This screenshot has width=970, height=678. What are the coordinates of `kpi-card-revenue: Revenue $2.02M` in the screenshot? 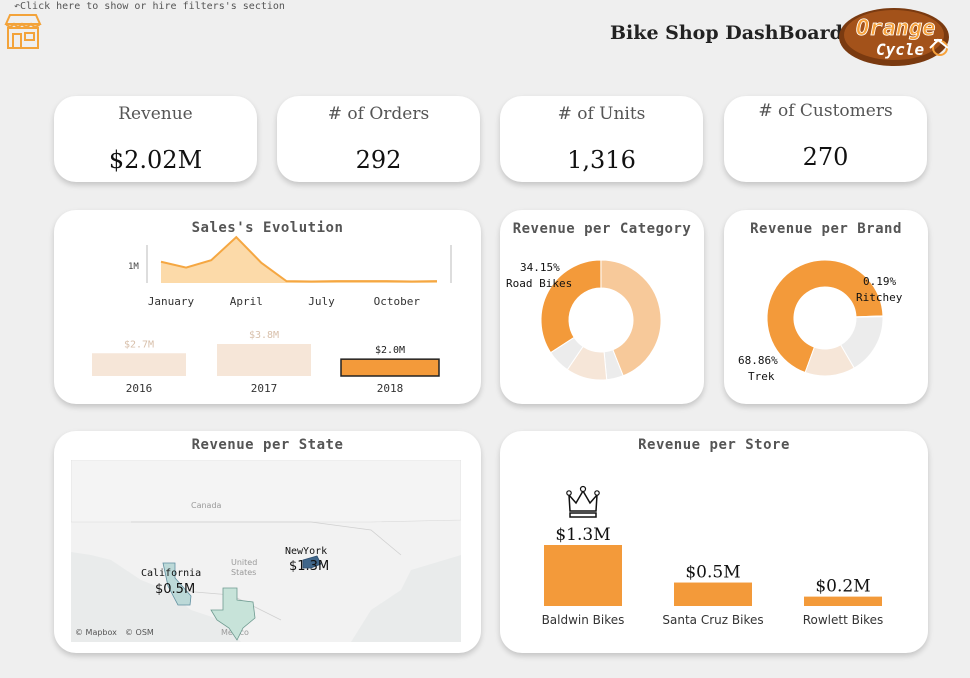 It's located at (155, 139).